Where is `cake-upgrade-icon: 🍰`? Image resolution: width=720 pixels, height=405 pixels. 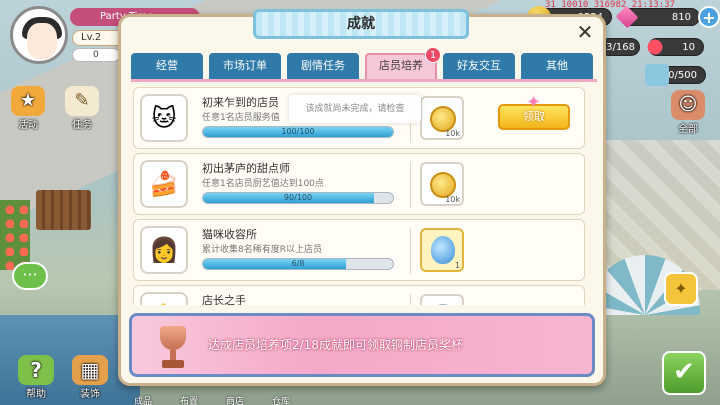
cake-upgrade-icon: 🍰 is located at coordinates (164, 184).